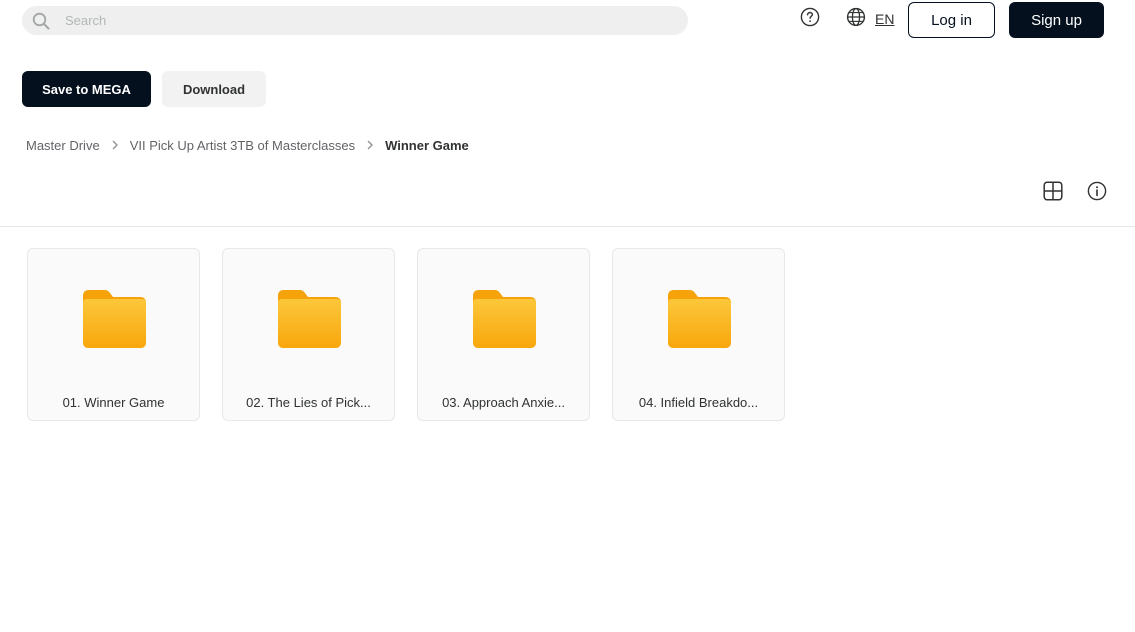 The image size is (1135, 632). What do you see at coordinates (951, 20) in the screenshot?
I see `login-button: Log in` at bounding box center [951, 20].